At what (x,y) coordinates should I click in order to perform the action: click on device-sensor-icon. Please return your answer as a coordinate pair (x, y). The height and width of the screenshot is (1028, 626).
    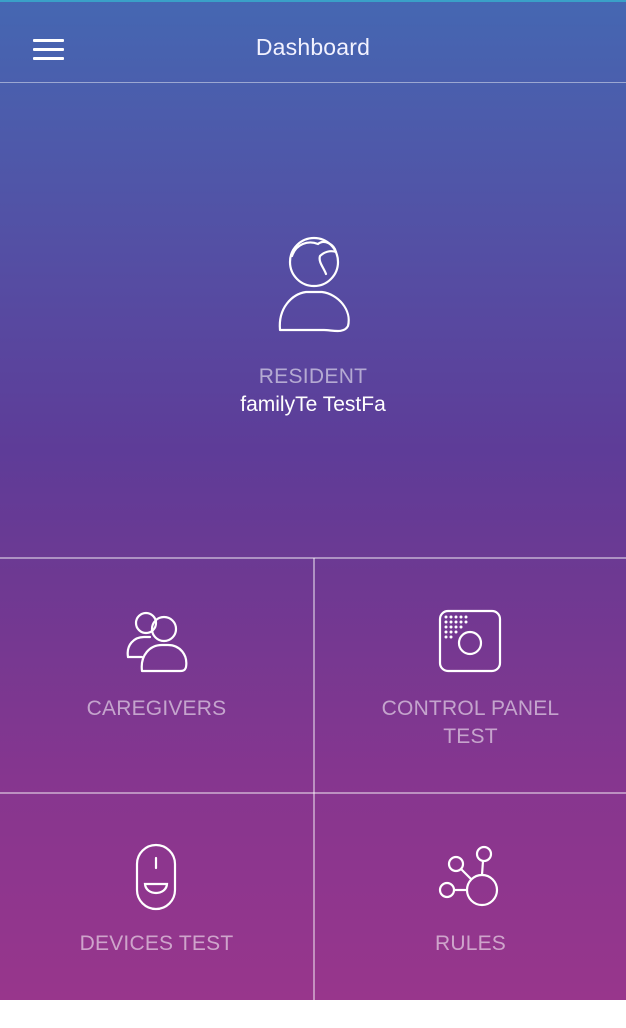
    Looking at the image, I should click on (156, 877).